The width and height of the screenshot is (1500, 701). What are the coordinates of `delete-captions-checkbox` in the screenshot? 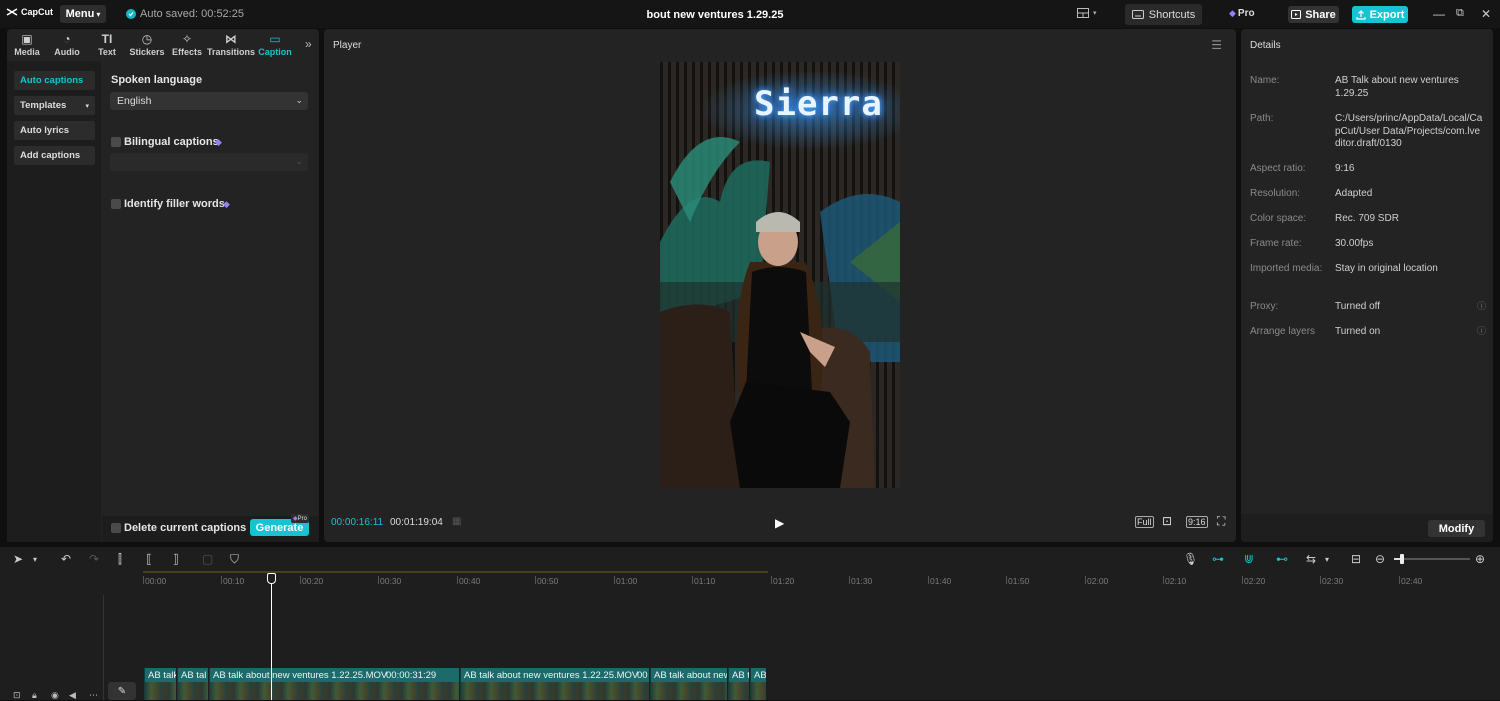 It's located at (116, 528).